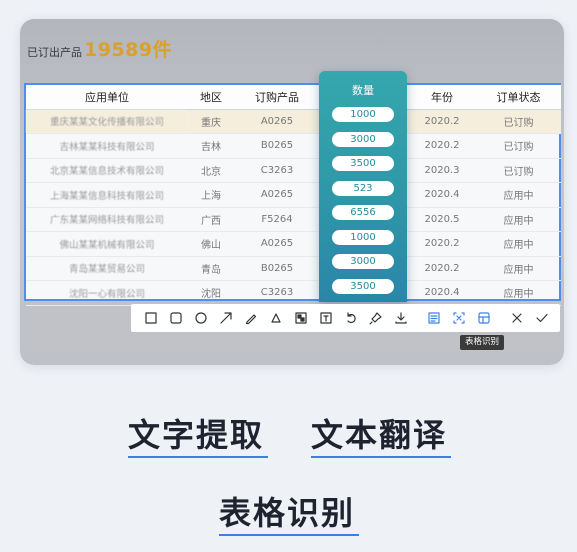 This screenshot has width=577, height=552. I want to click on quantity-pill: 6556, so click(363, 212).